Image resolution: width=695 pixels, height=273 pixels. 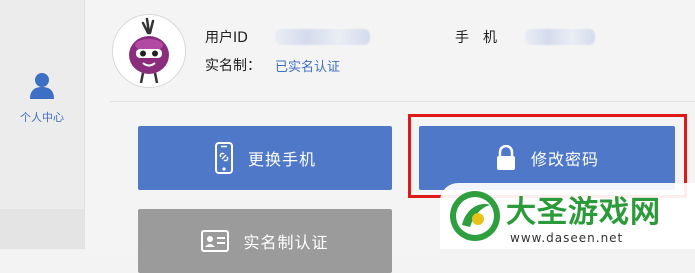 I want to click on change-phone-button: 更换手机, so click(x=265, y=158).